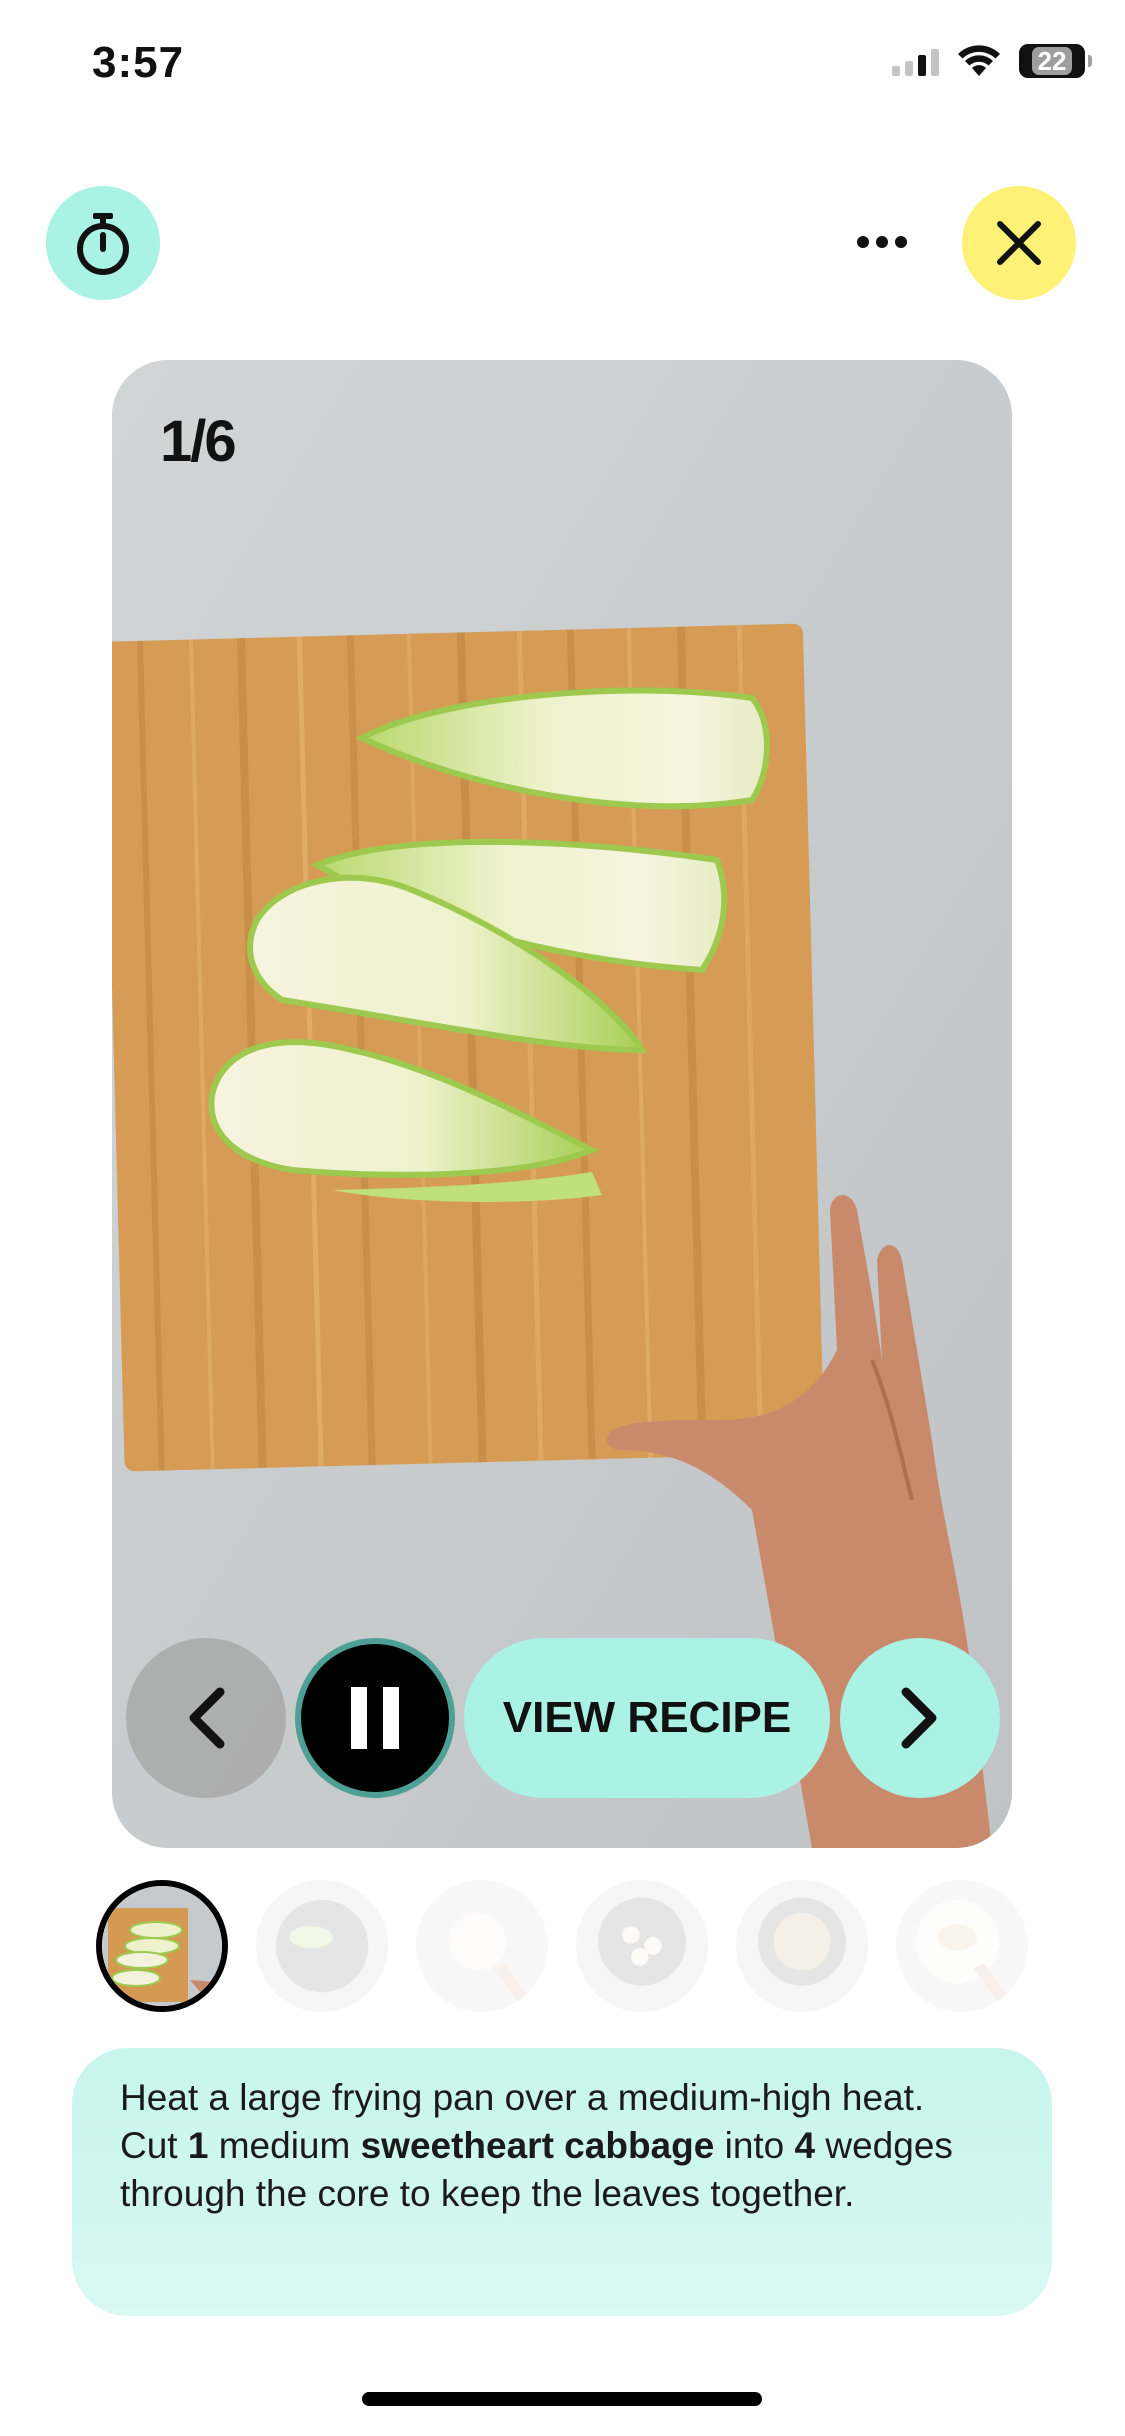 This screenshot has width=1125, height=2436. I want to click on instruction-text-fragment: wedges, so click(884, 2145).